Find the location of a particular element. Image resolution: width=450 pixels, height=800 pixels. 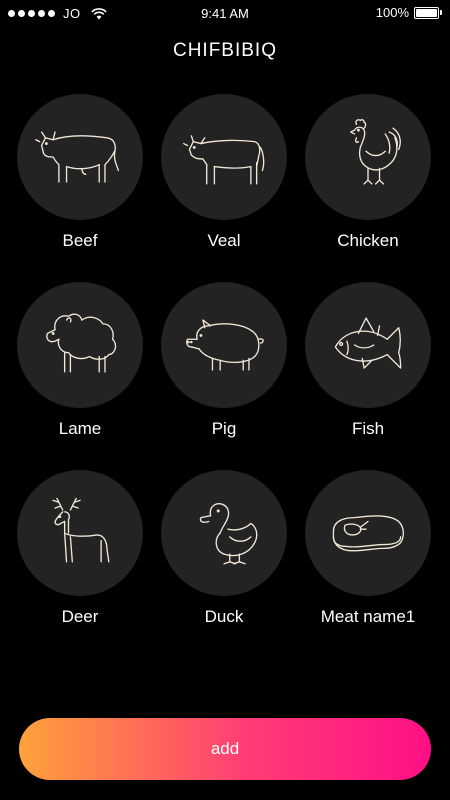

meat-label: Duck is located at coordinates (224, 616).